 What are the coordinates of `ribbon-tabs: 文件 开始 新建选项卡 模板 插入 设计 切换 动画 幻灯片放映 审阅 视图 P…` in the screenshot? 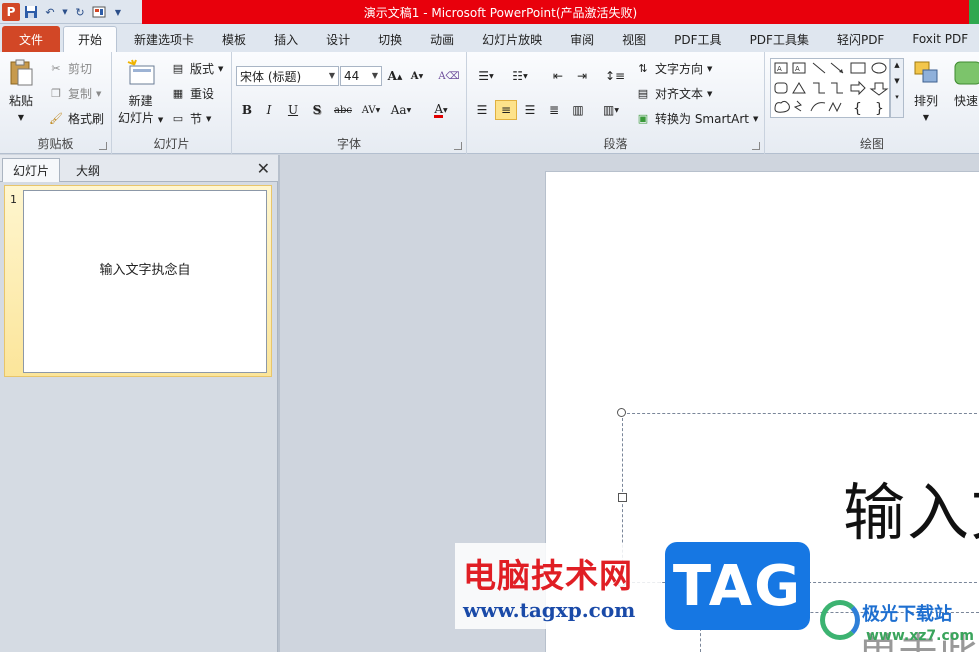 It's located at (489, 38).